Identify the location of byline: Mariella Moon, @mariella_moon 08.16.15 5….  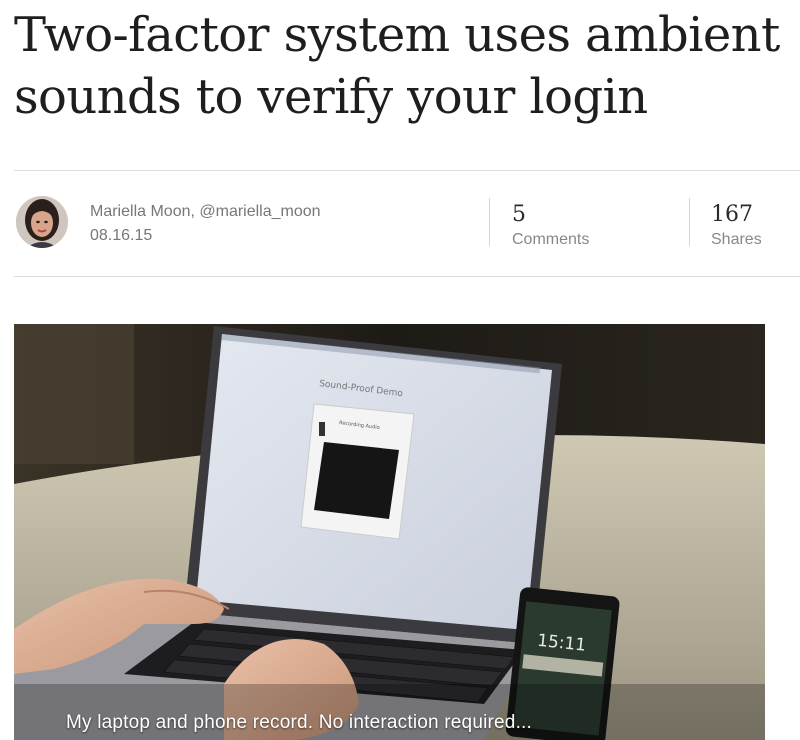
(407, 226).